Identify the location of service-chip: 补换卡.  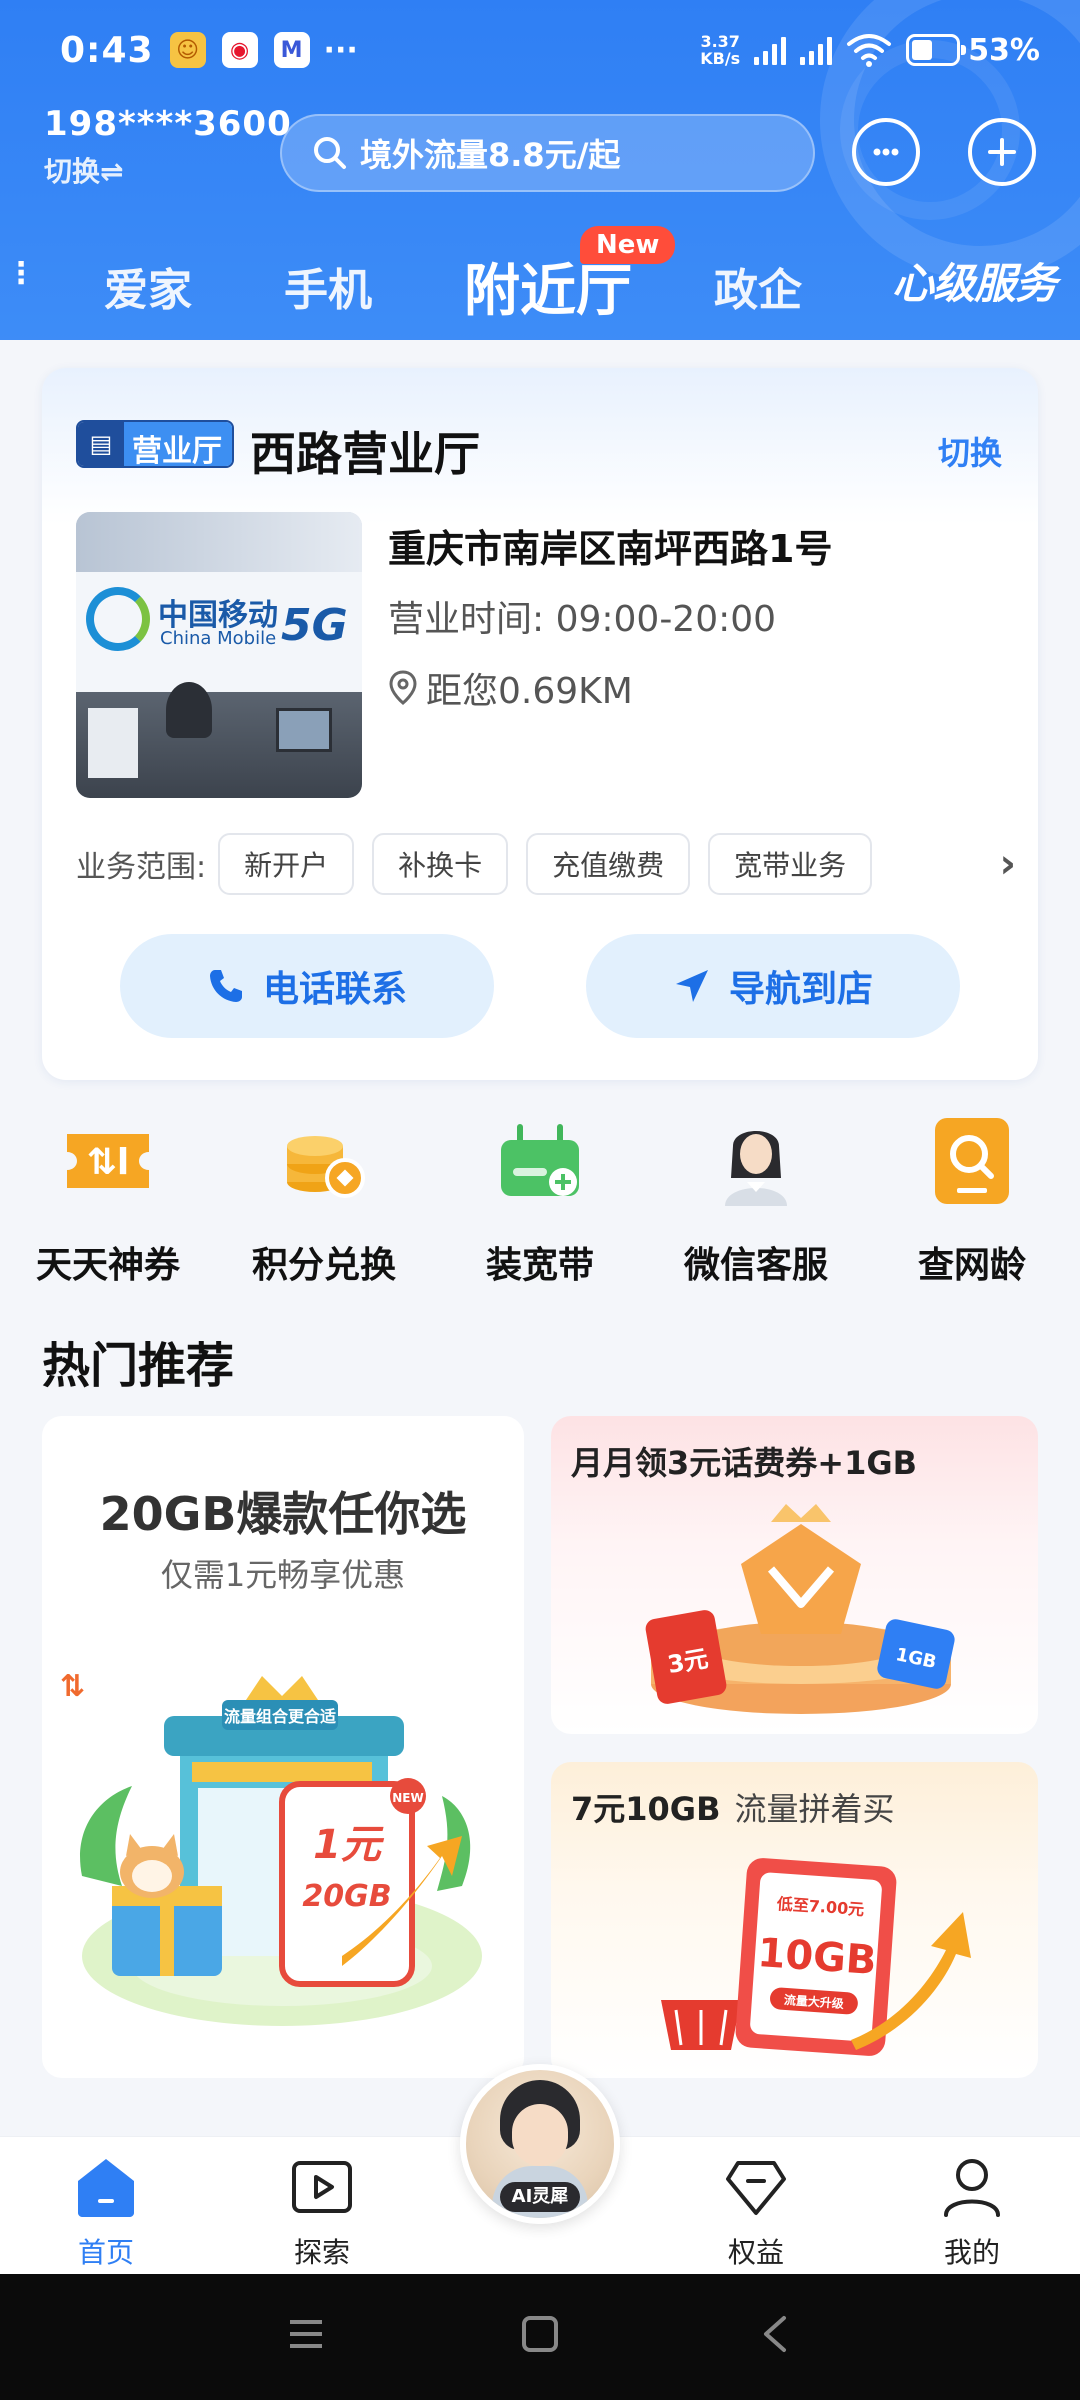
(440, 864).